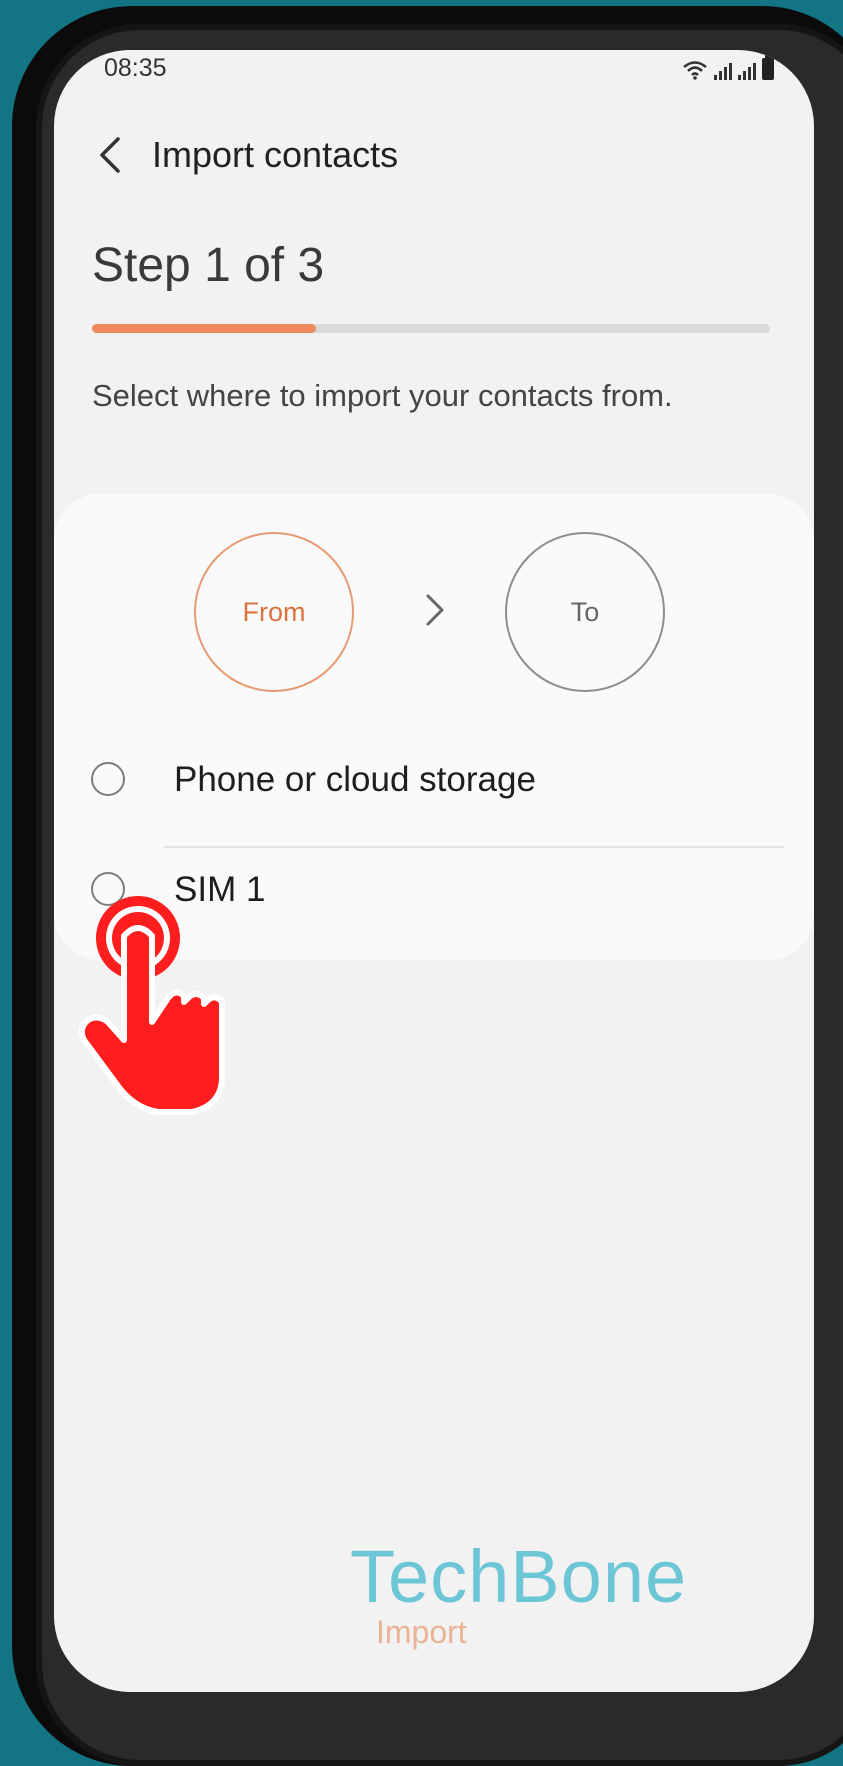 This screenshot has height=1766, width=843. I want to click on chevron-left-icon, so click(110, 155).